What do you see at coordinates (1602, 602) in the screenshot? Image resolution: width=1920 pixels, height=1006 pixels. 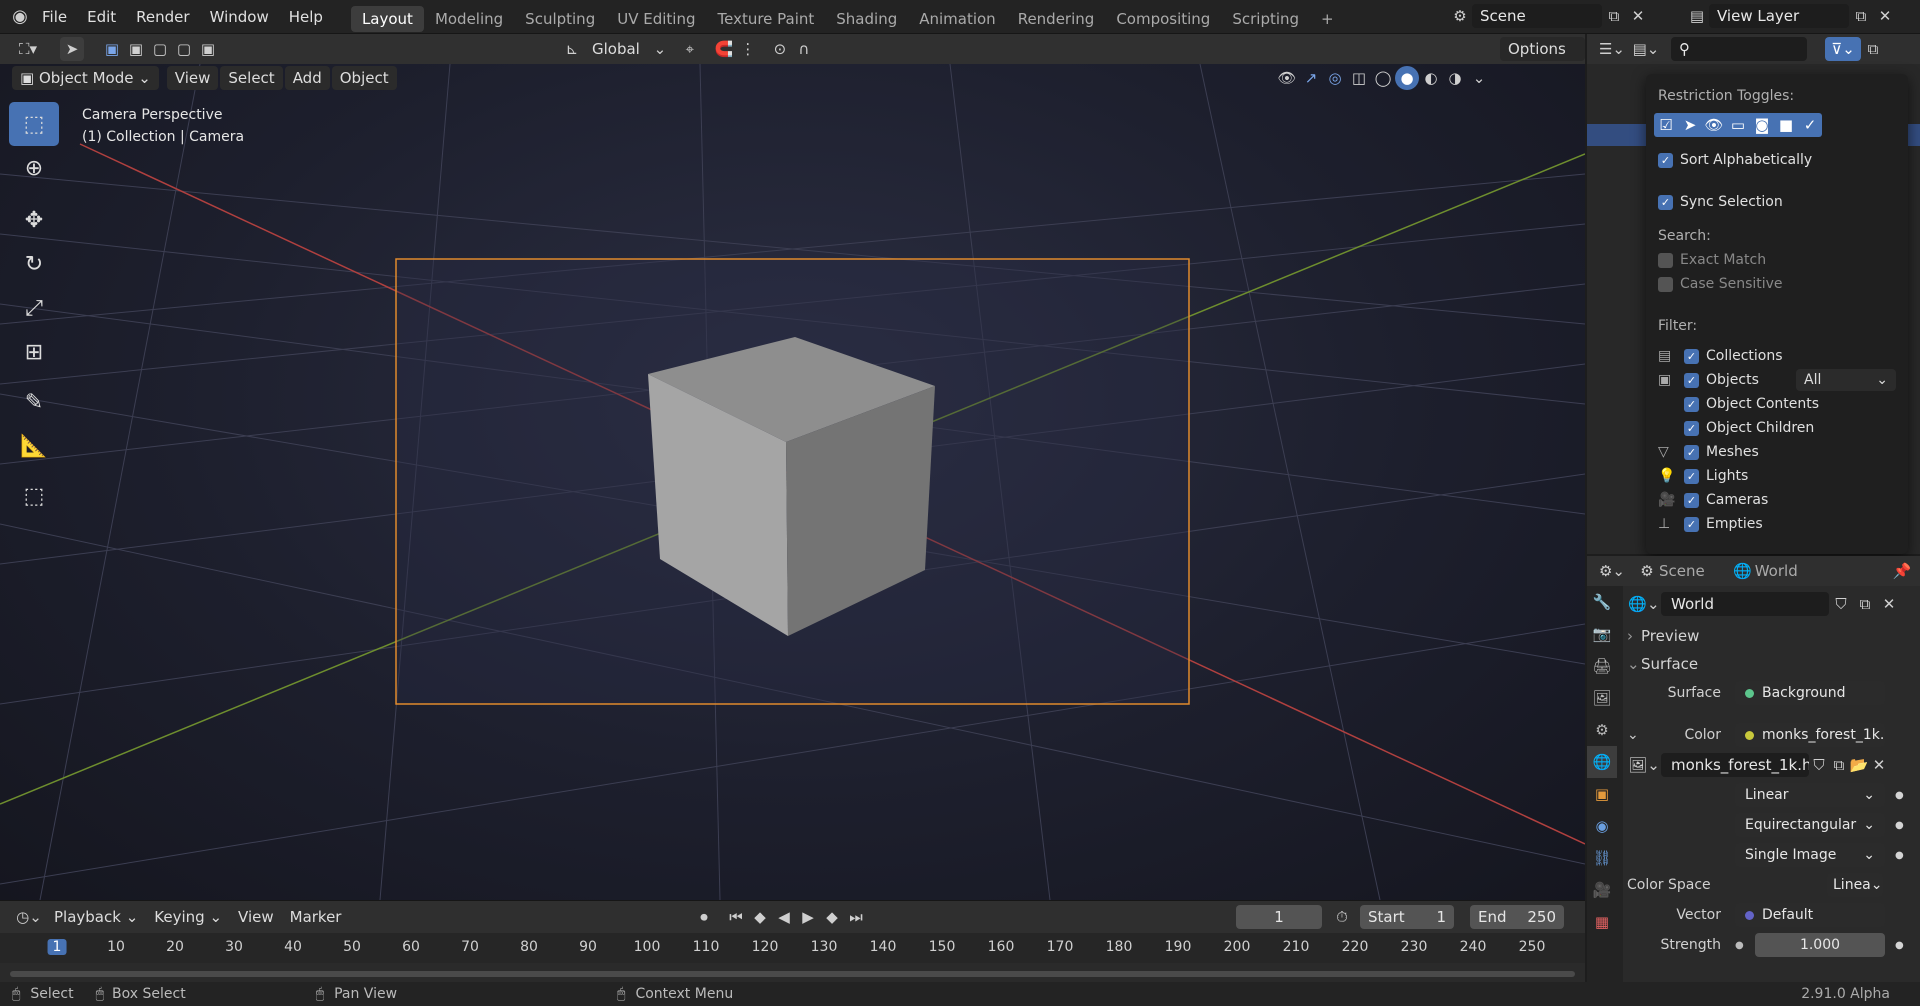 I see `tool-tab-icon: 🔧` at bounding box center [1602, 602].